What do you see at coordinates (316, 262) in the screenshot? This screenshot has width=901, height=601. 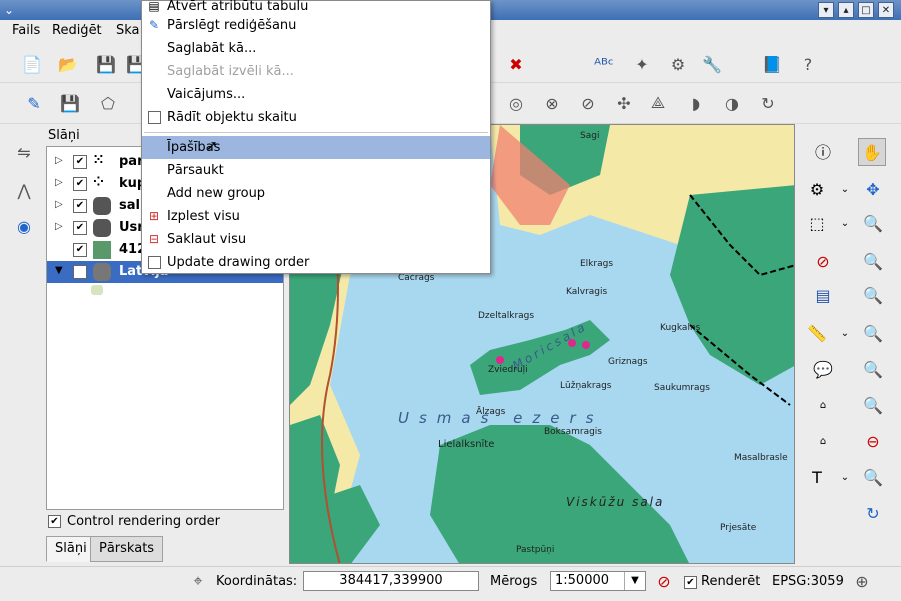 I see `menu-item-update-drawing-order: Update drawing order` at bounding box center [316, 262].